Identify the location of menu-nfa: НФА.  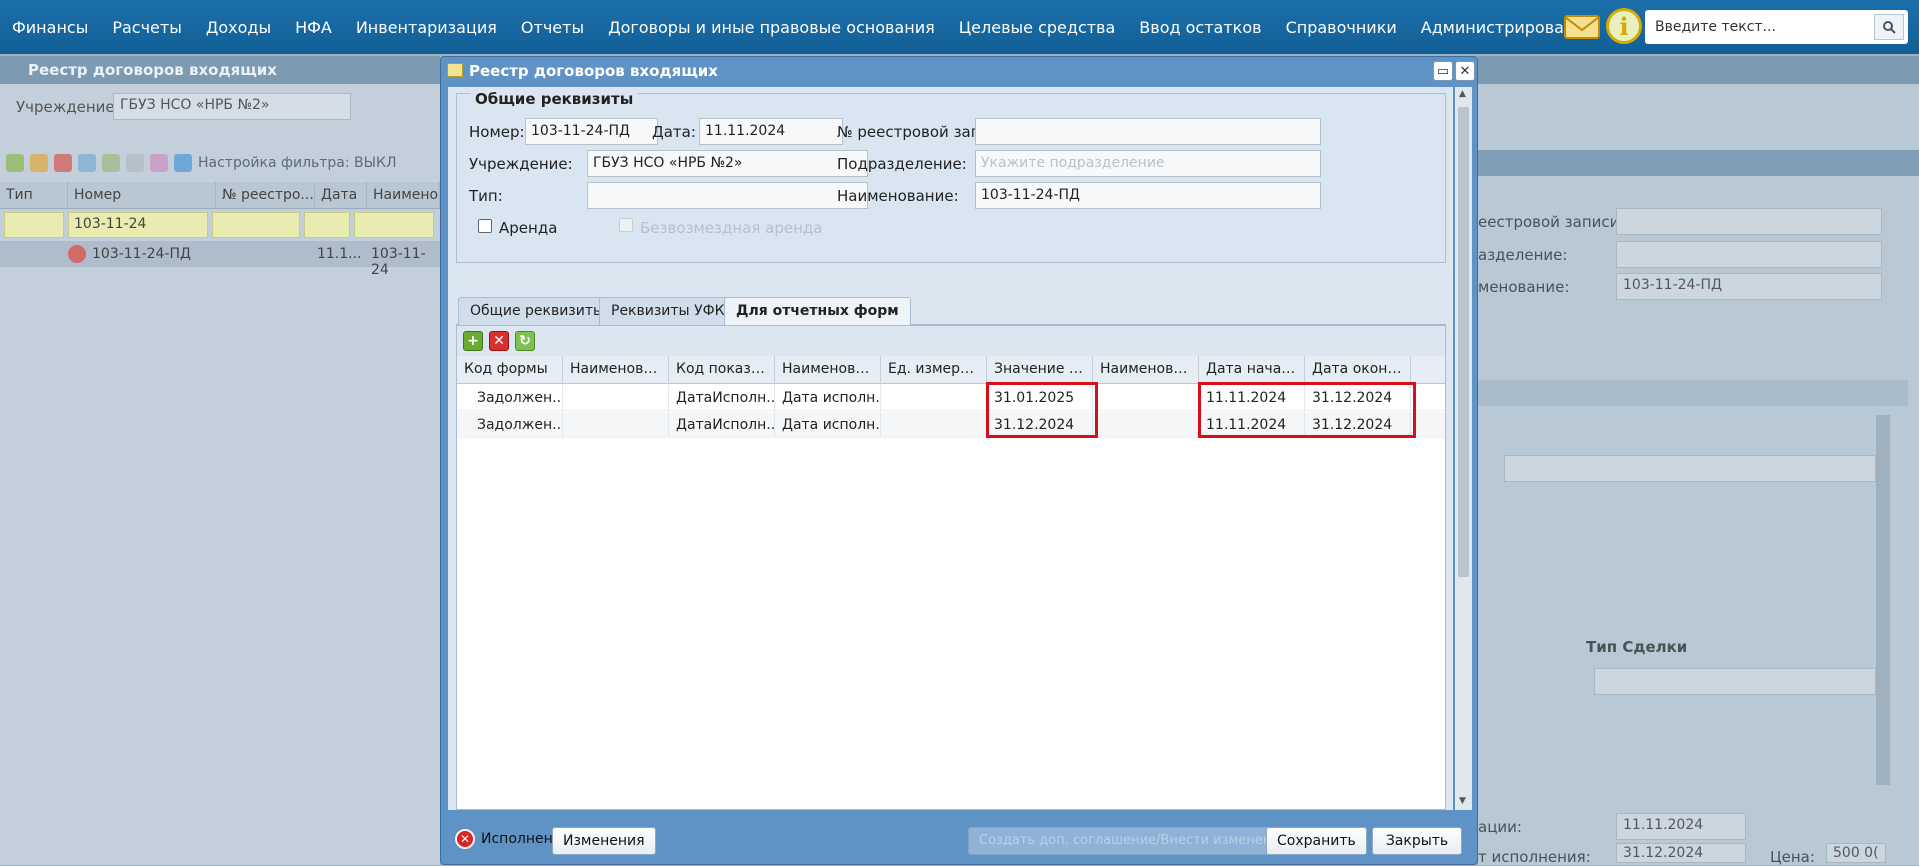
(313, 27).